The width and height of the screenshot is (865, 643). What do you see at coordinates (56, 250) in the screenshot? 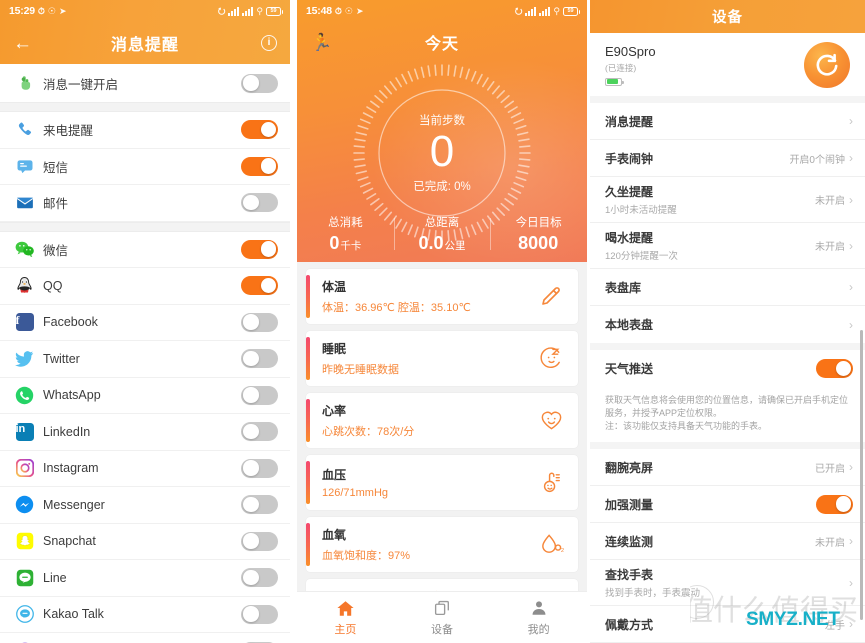
I see `list-item-label: 微信` at bounding box center [56, 250].